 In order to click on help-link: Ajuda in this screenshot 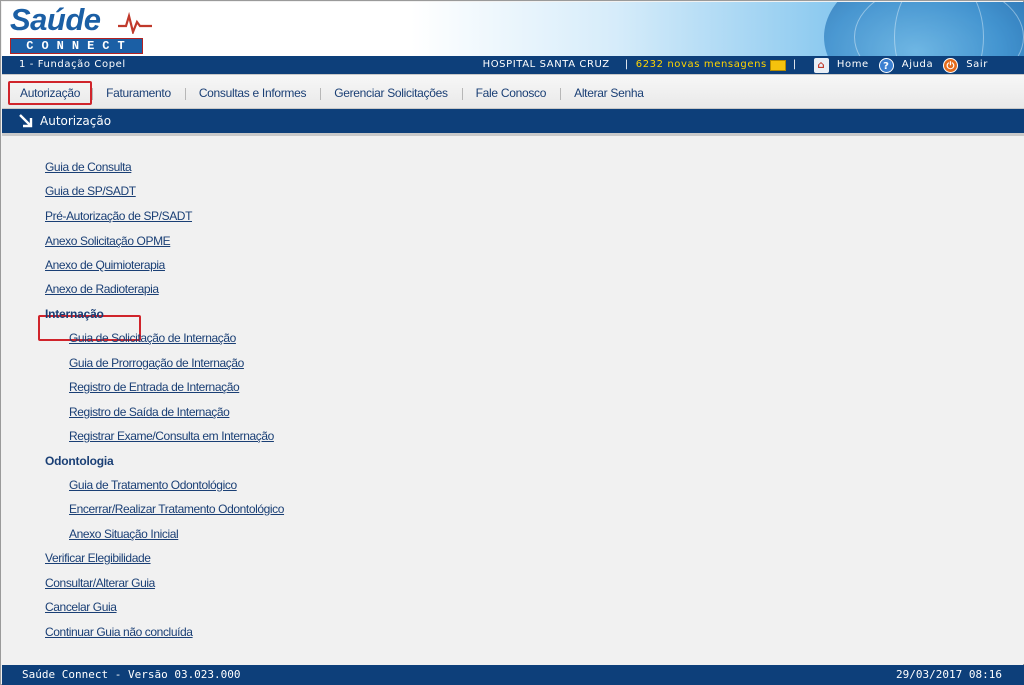, I will do `click(917, 65)`.